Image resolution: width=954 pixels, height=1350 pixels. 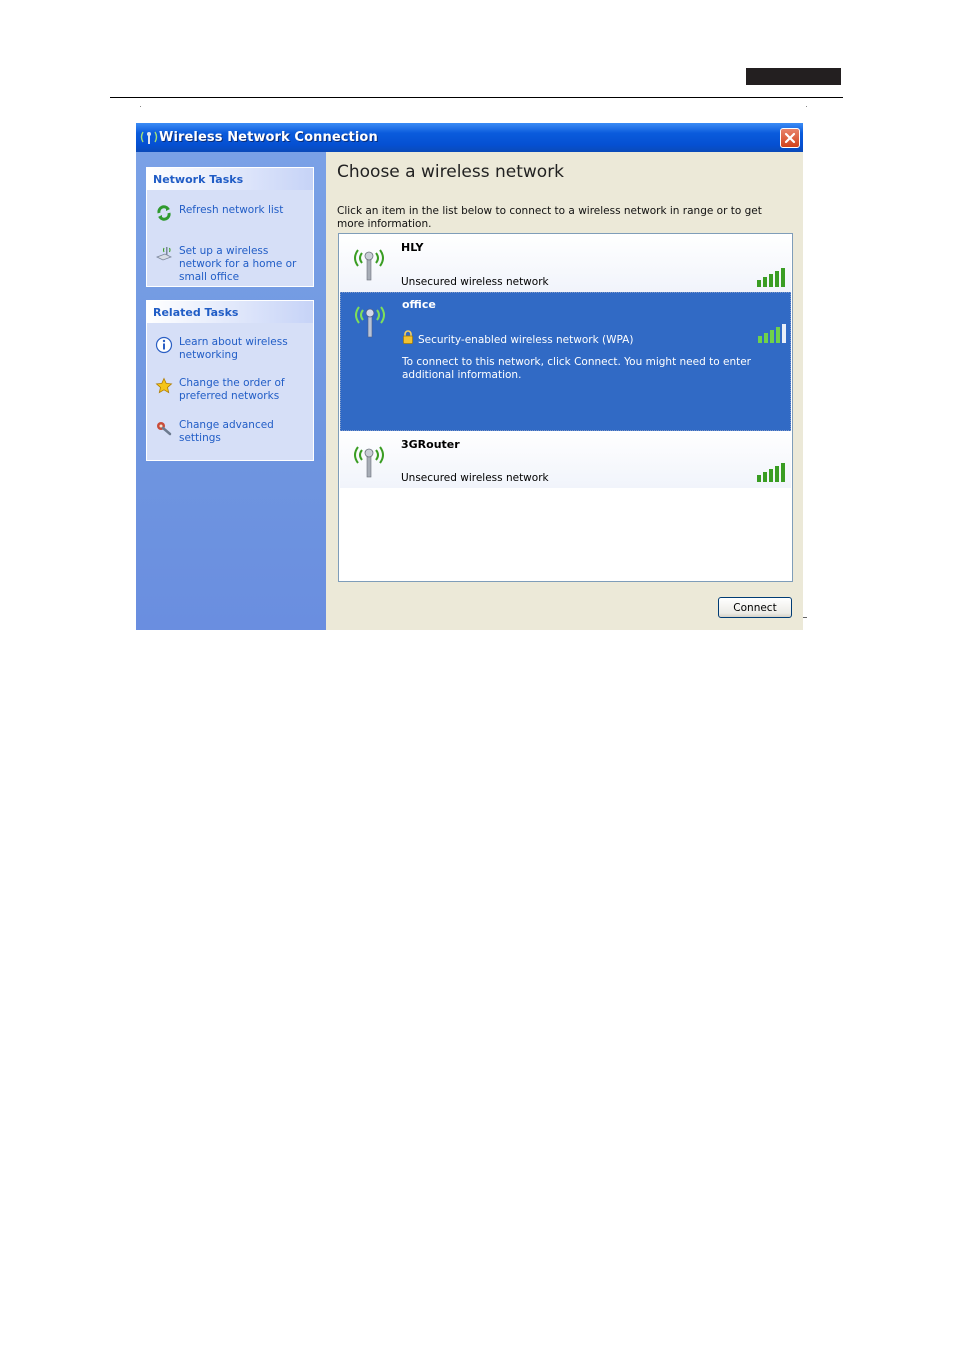 I want to click on change-advanced-settings-label: Change advanced settings, so click(x=226, y=431).